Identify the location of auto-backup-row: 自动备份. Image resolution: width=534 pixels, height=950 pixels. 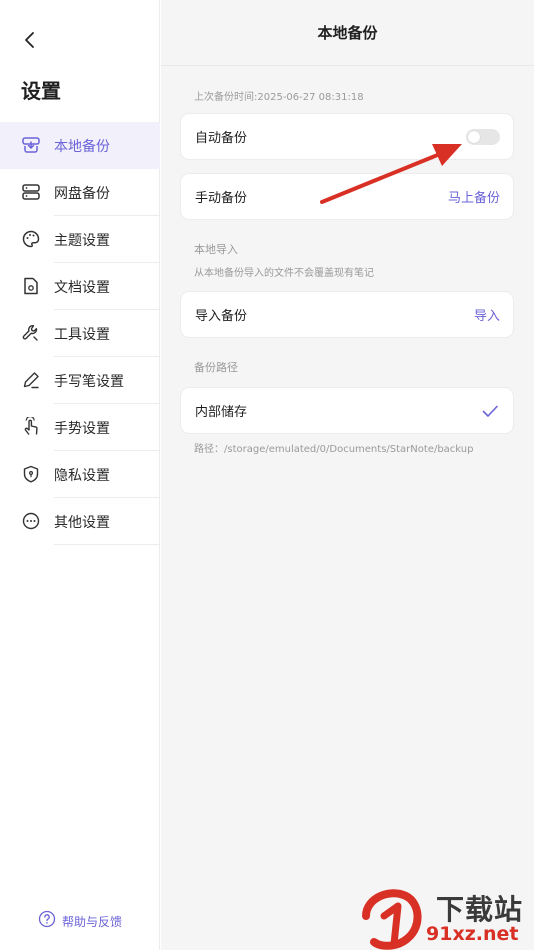
(347, 136).